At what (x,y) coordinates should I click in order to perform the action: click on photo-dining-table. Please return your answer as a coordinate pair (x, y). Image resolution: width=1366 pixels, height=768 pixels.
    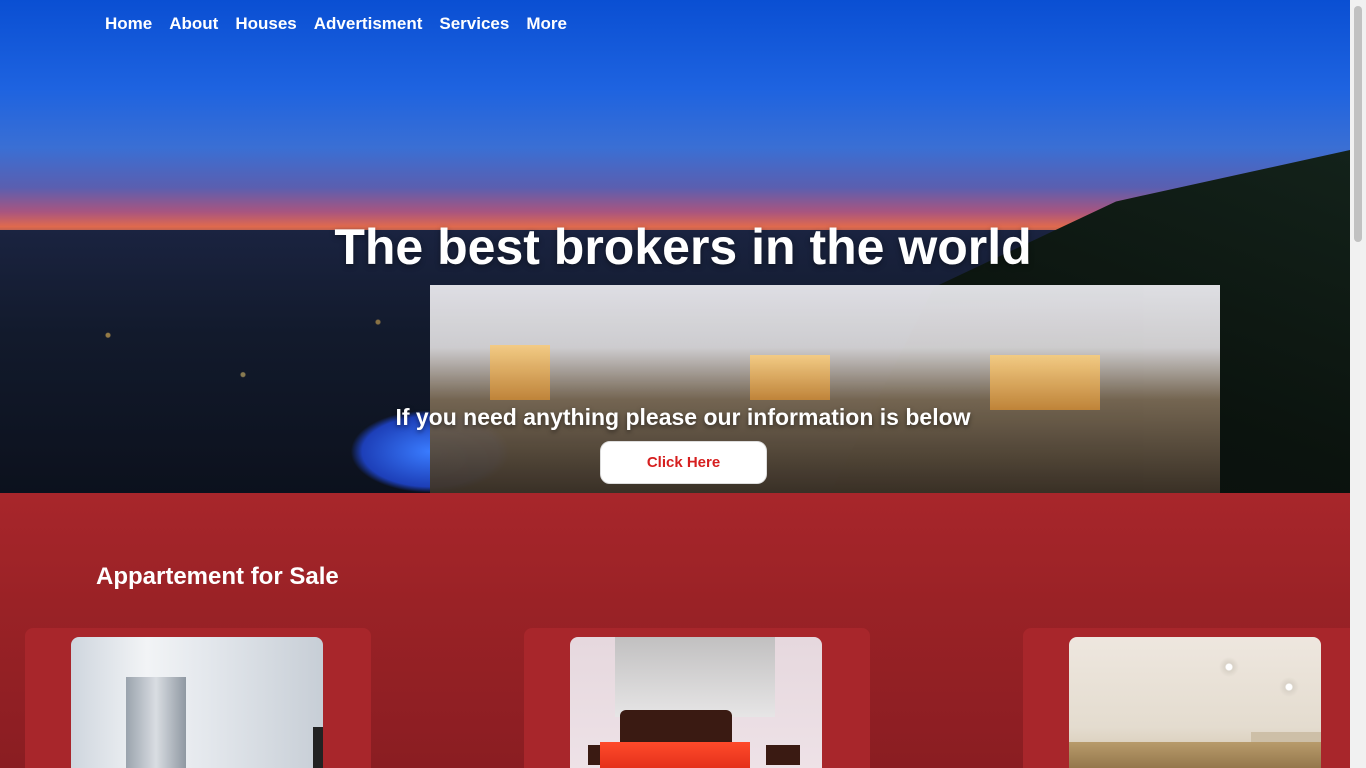
    Looking at the image, I should click on (1195, 755).